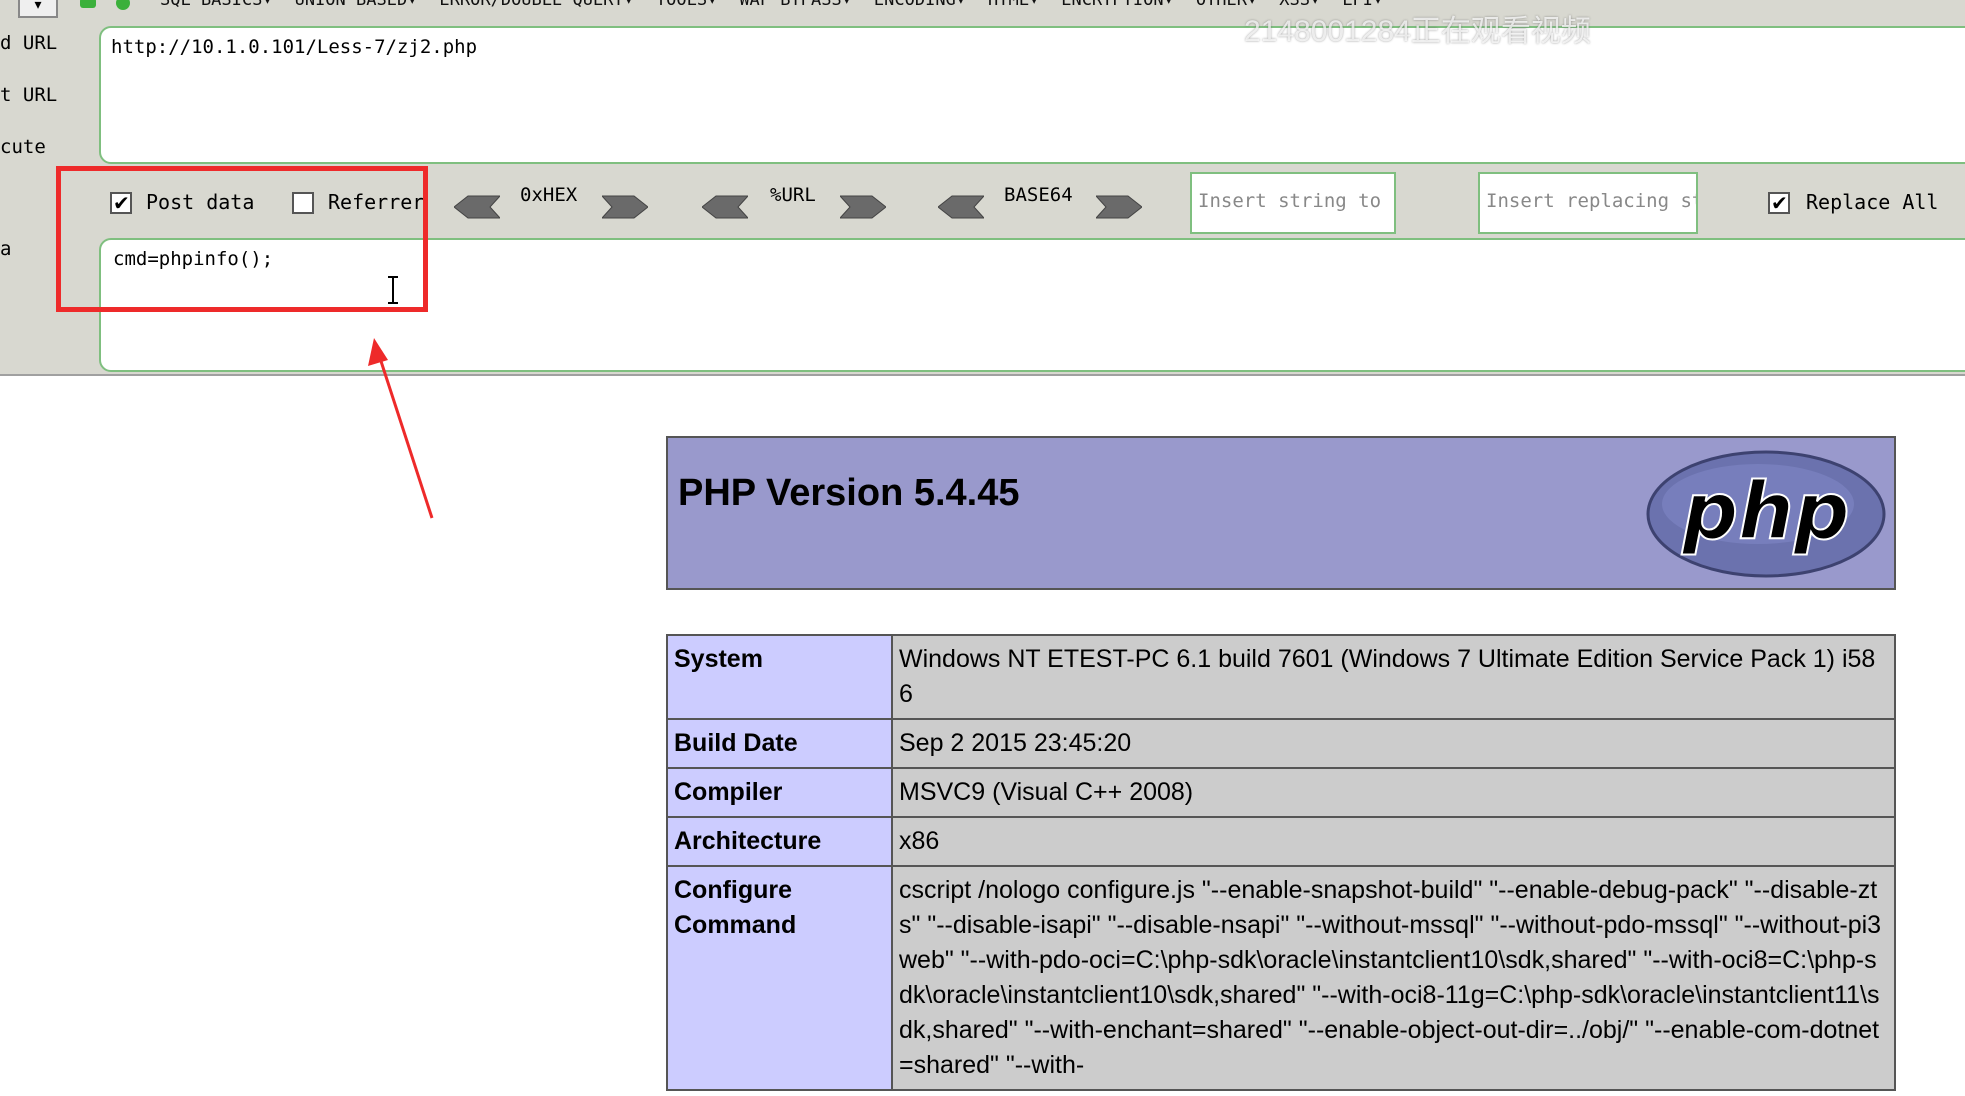 This screenshot has width=1965, height=1096. Describe the element at coordinates (1393, 841) in the screenshot. I see `row-value-architecture: x86` at that location.